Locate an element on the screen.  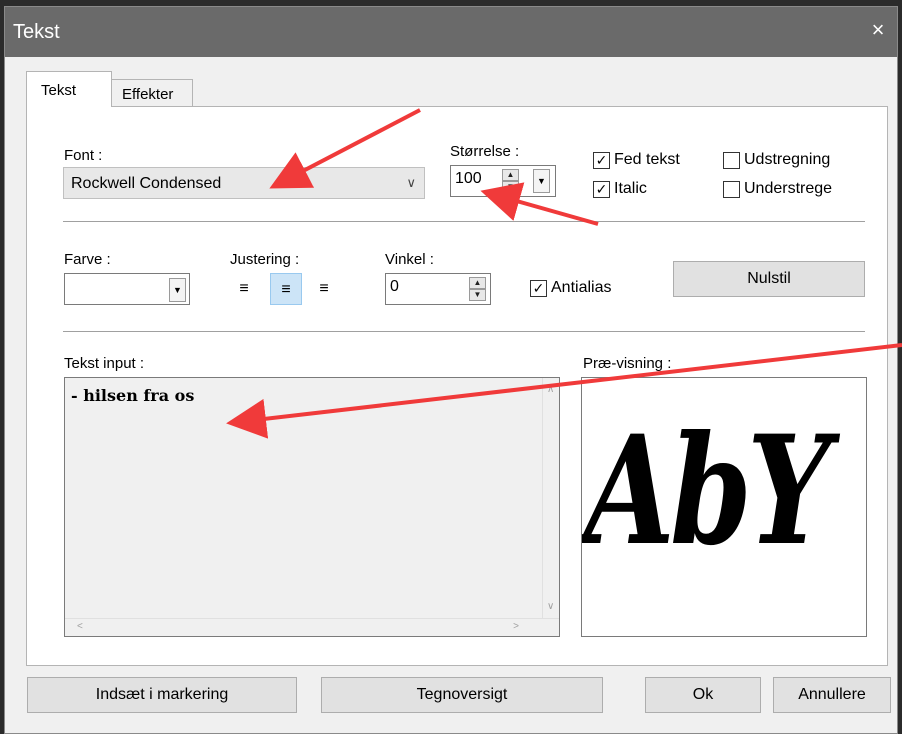
angle-label: Vinkel : is located at coordinates (409, 259).